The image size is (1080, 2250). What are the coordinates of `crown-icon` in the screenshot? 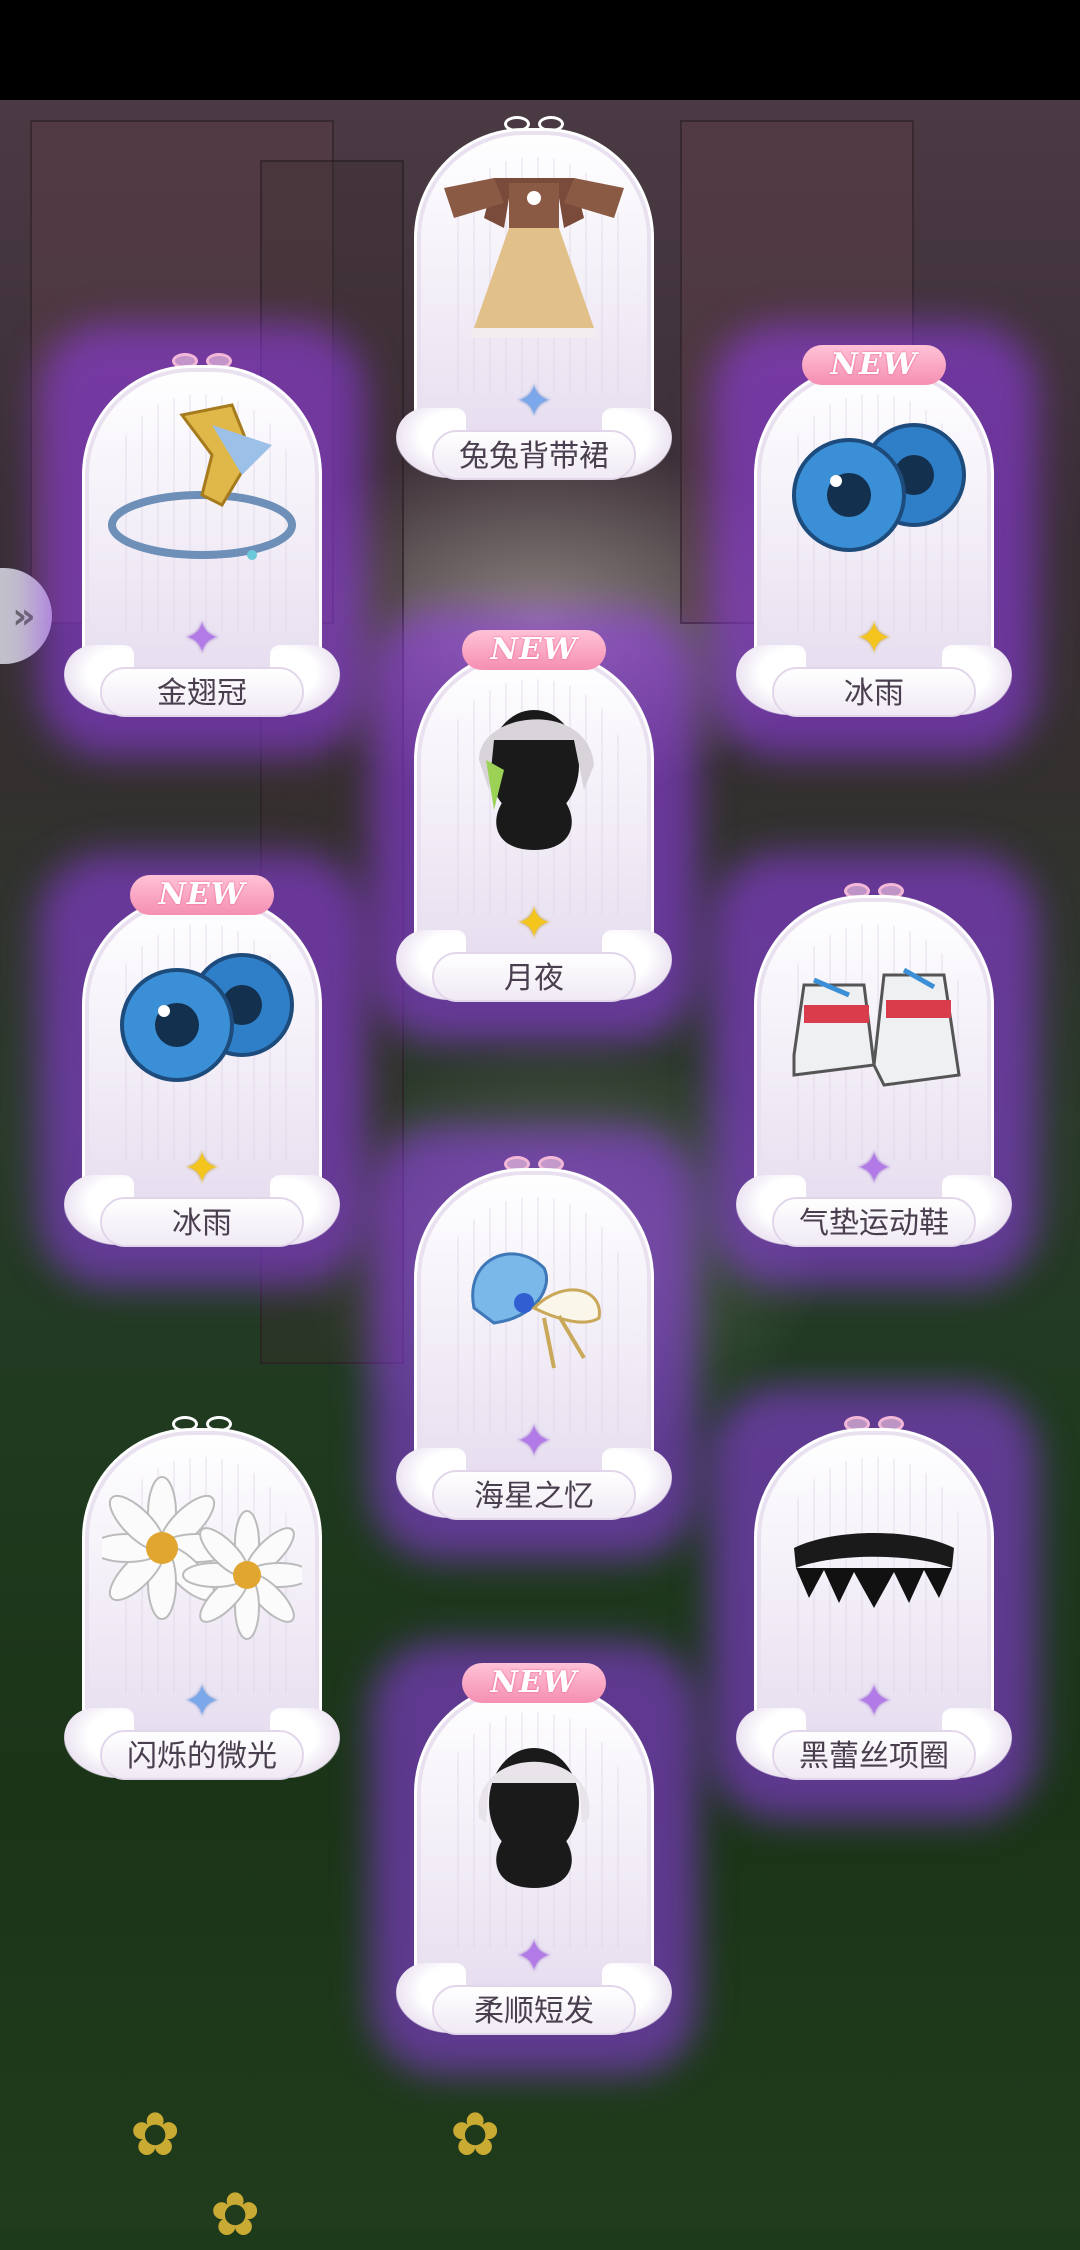 It's located at (202, 490).